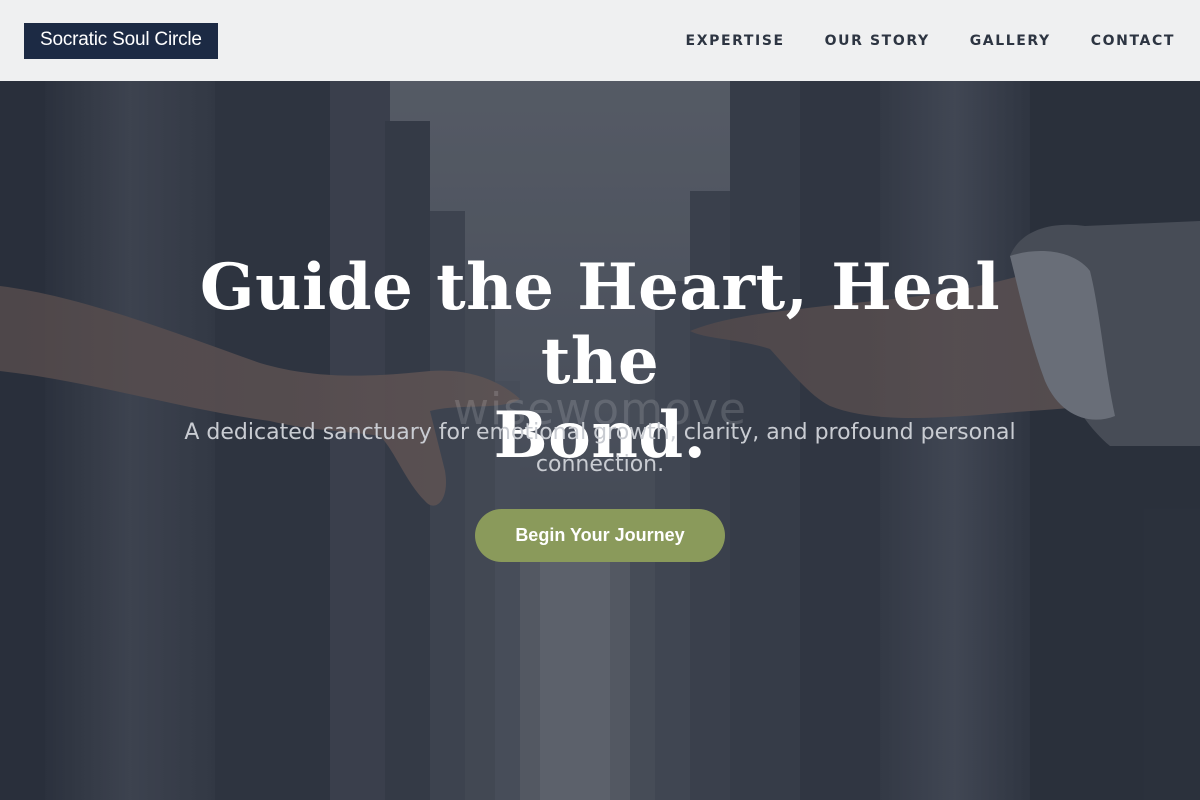 The width and height of the screenshot is (1200, 800). Describe the element at coordinates (735, 41) in the screenshot. I see `nav-item-expertise: EXPERTISE` at that location.